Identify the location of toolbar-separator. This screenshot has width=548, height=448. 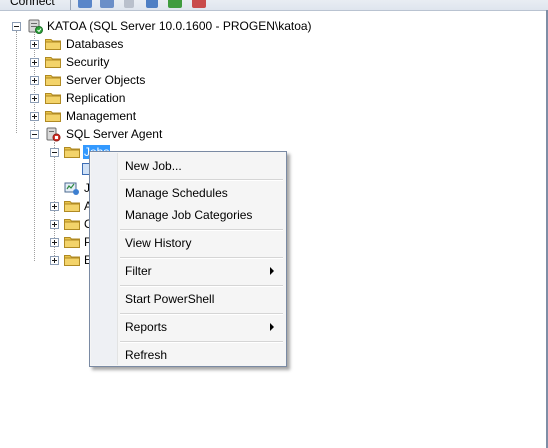
(70, 5).